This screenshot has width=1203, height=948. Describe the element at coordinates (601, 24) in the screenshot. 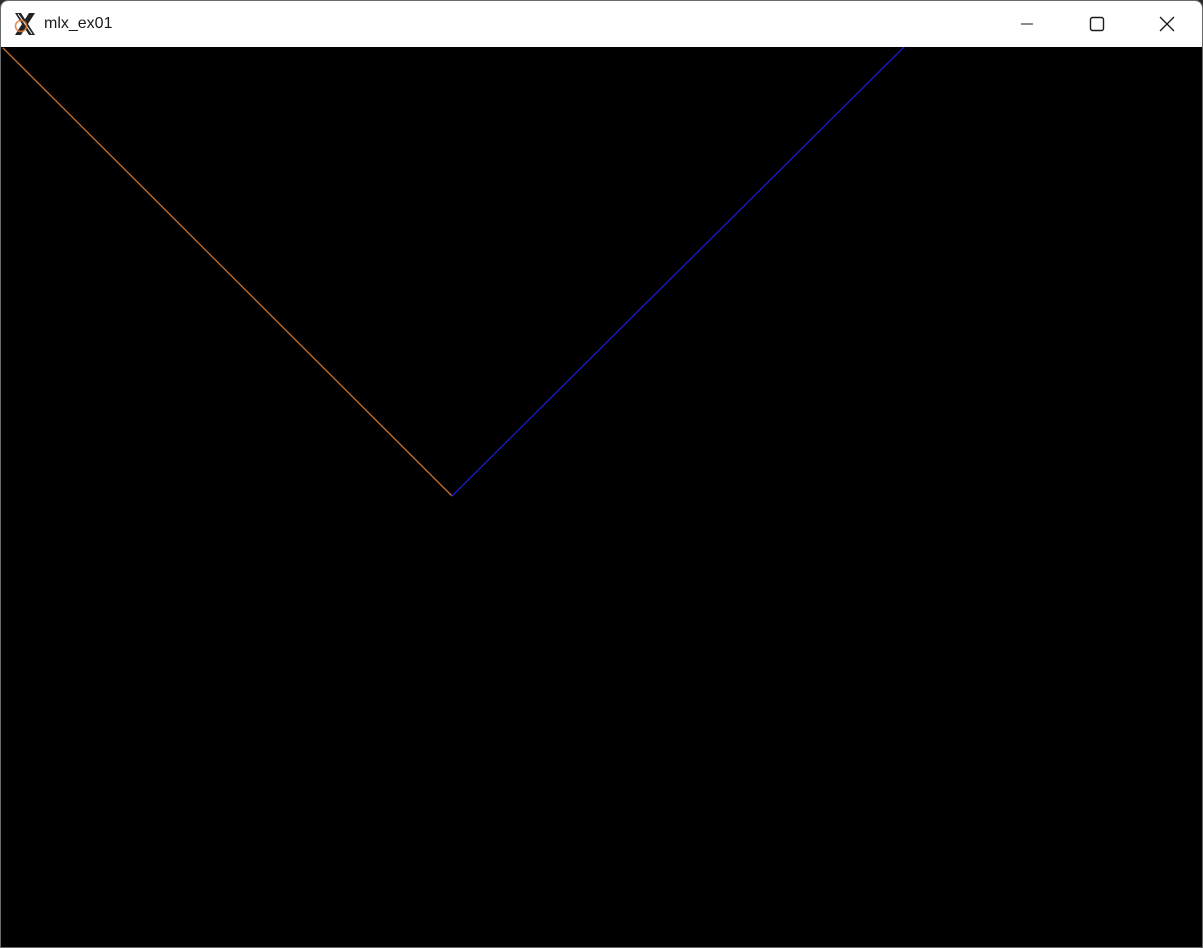

I see `title-bar: mlx_ex01` at that location.